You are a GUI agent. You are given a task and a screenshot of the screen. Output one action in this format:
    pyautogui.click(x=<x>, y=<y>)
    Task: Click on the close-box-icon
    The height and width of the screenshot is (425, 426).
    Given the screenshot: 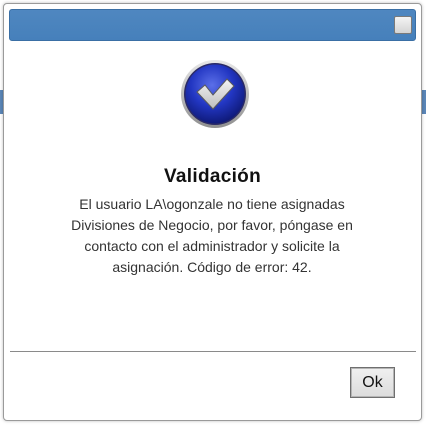 What is the action you would take?
    pyautogui.click(x=403, y=25)
    